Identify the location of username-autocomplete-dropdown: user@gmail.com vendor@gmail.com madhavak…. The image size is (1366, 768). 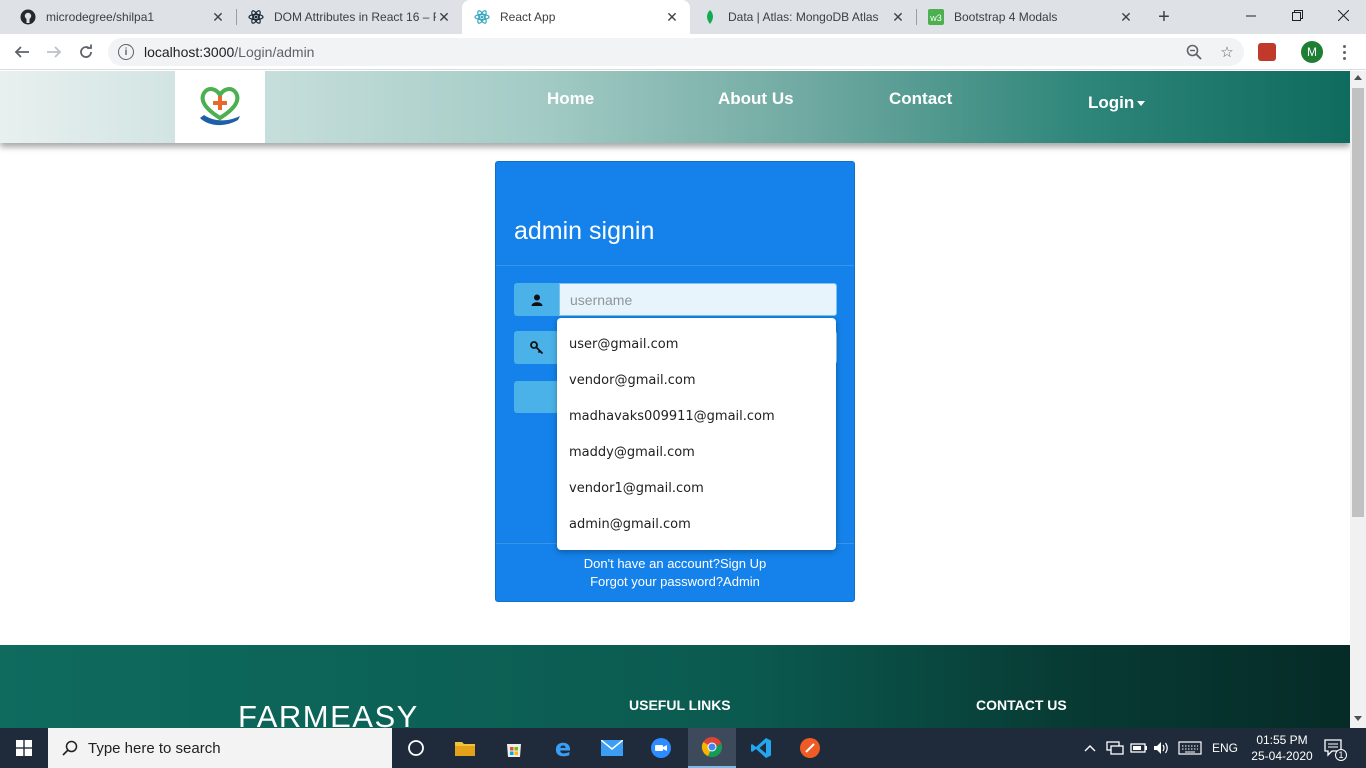
(696, 434).